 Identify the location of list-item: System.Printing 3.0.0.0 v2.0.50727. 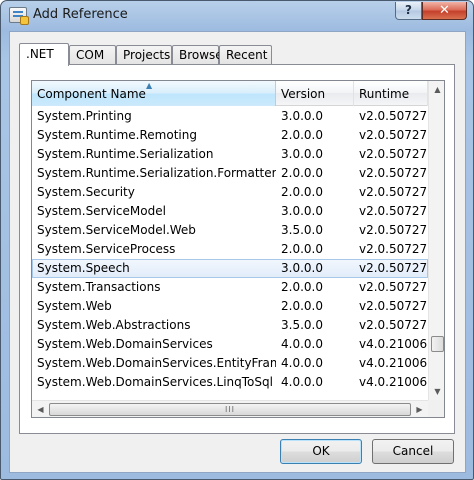
(230, 116).